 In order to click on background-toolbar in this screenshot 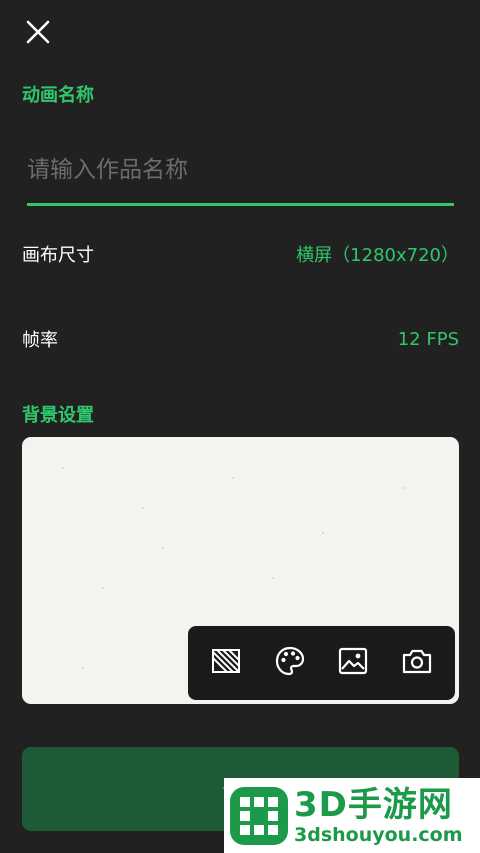, I will do `click(321, 663)`.